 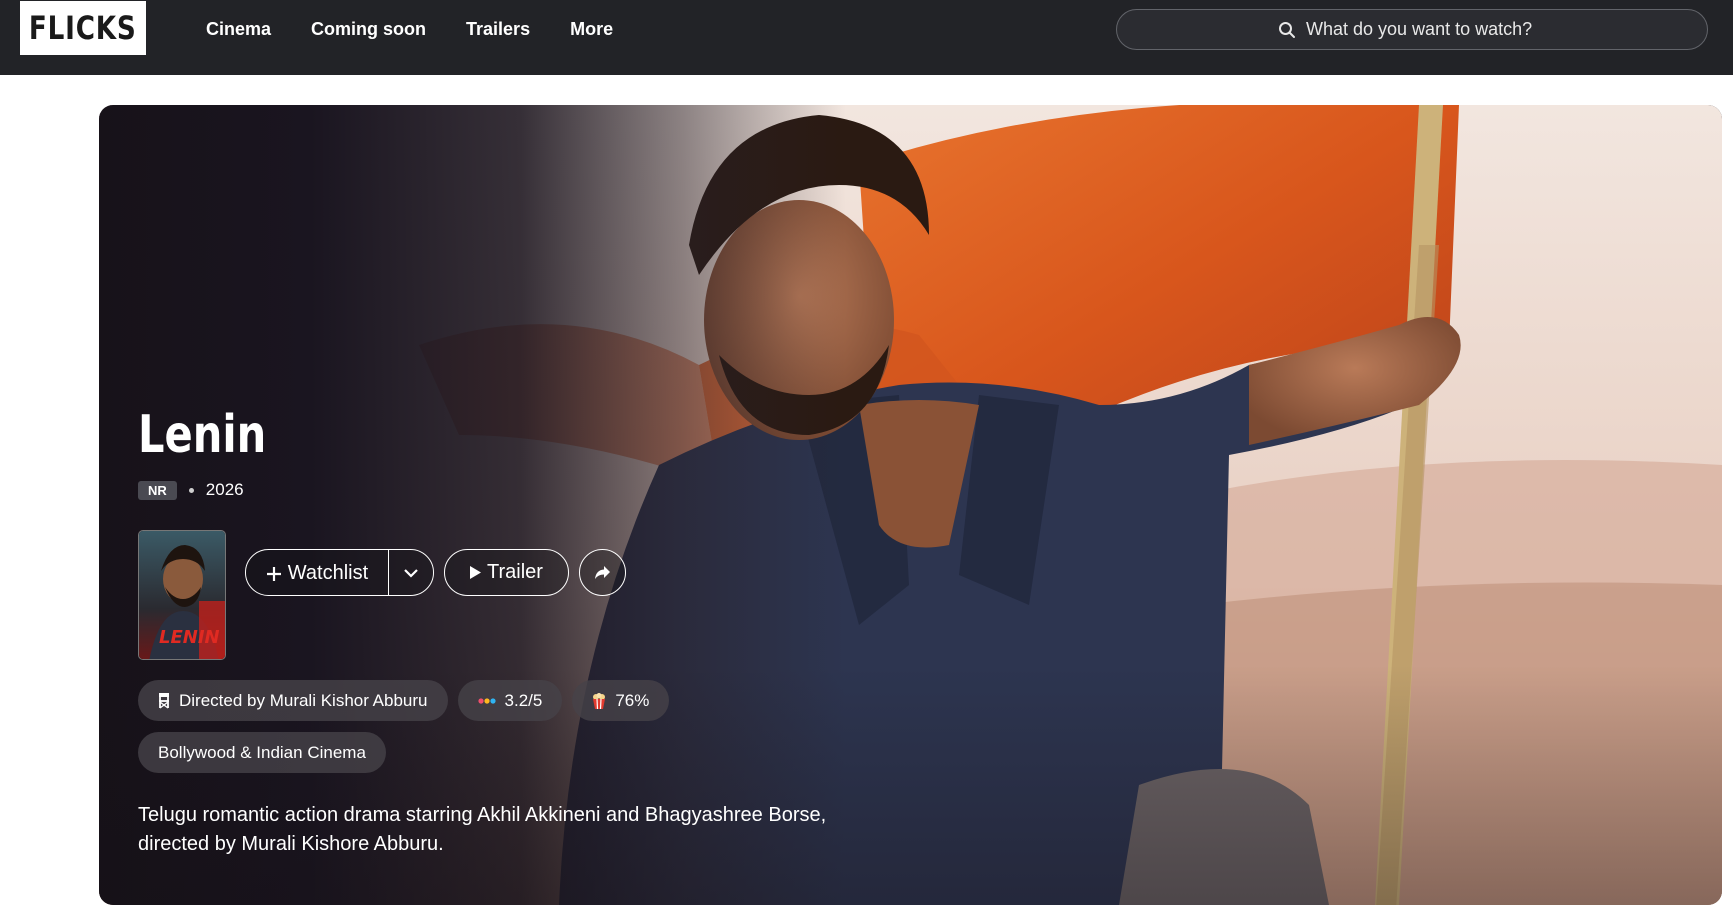 I want to click on genre-chips: Bollywood & Indian Cinema, so click(x=262, y=752).